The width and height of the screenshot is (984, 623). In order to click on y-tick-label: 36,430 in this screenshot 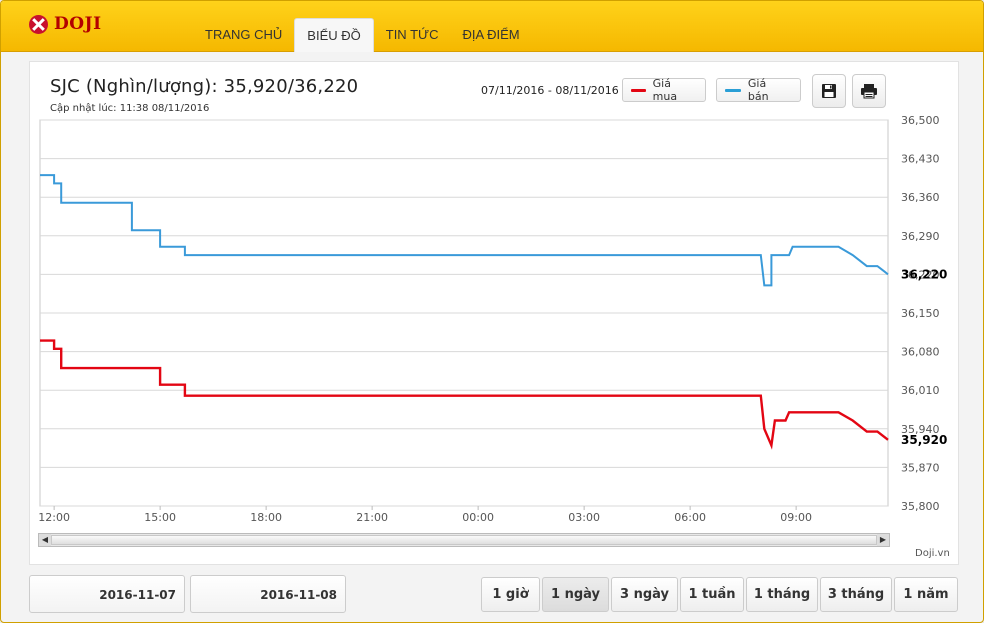, I will do `click(920, 159)`.